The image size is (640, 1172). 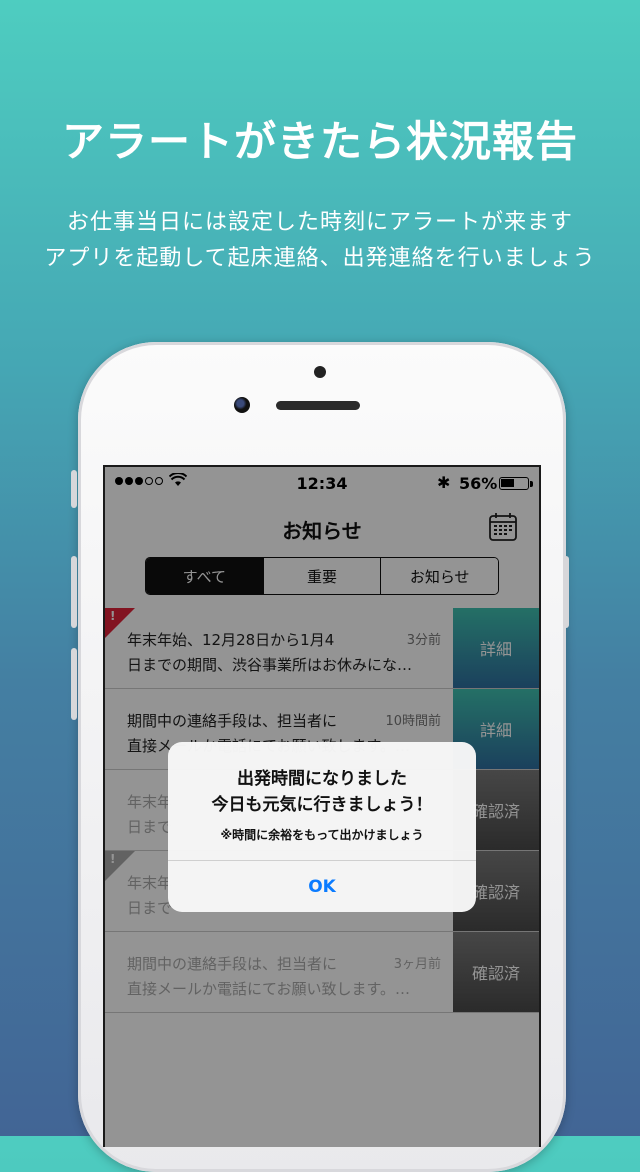 What do you see at coordinates (318, 405) in the screenshot?
I see `earpiece-speaker` at bounding box center [318, 405].